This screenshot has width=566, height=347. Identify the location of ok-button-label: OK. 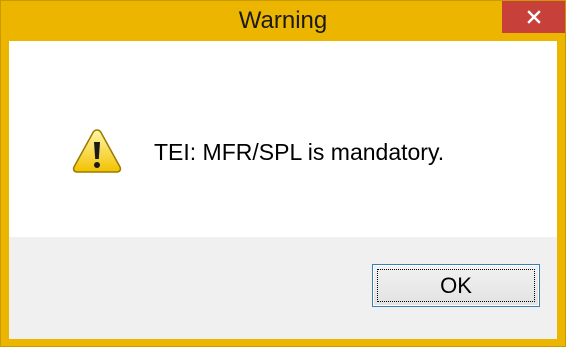
(456, 285).